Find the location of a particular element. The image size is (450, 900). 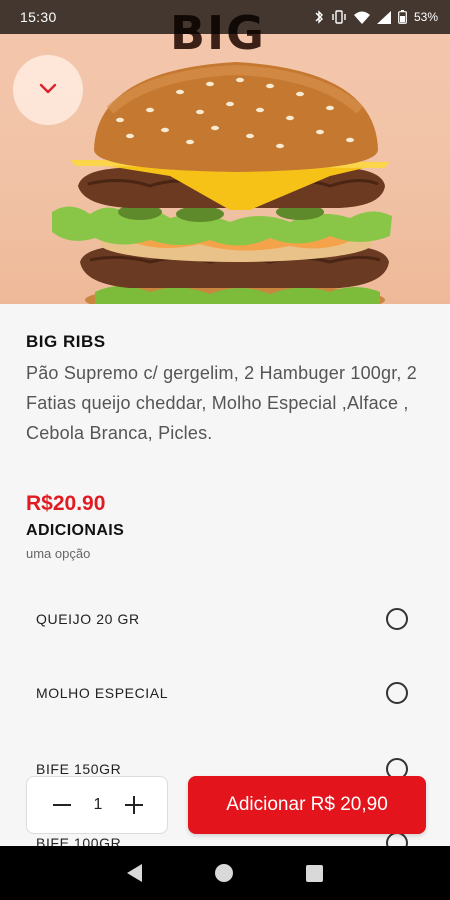

nav-home-icon is located at coordinates (223, 873).